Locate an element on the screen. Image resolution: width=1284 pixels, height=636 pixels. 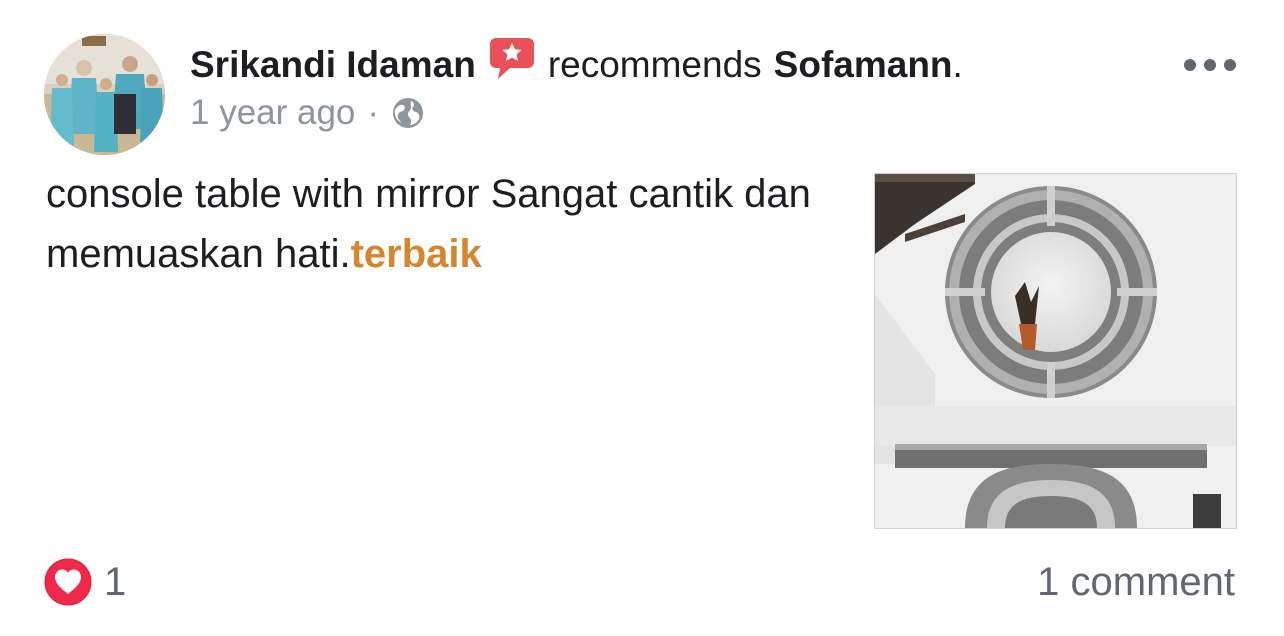
post-timestamp: 1 year ago is located at coordinates (272, 113).